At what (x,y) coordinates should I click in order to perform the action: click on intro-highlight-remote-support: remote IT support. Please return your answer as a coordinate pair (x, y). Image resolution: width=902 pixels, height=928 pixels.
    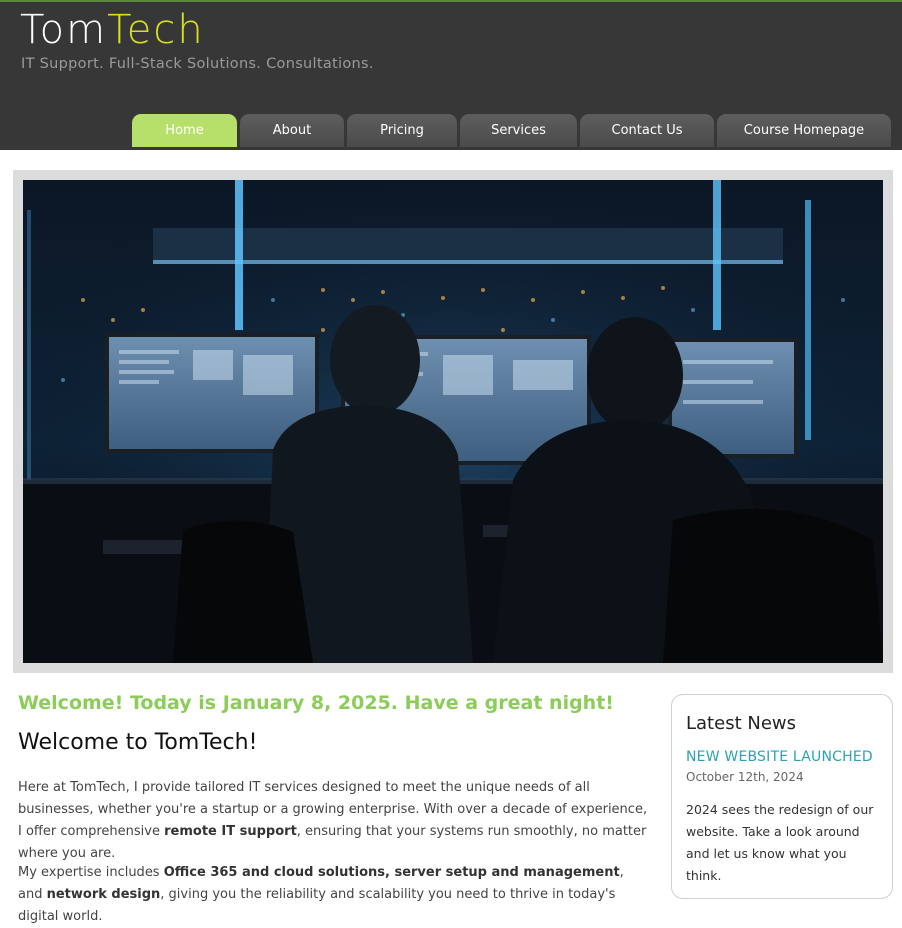
    Looking at the image, I should click on (230, 831).